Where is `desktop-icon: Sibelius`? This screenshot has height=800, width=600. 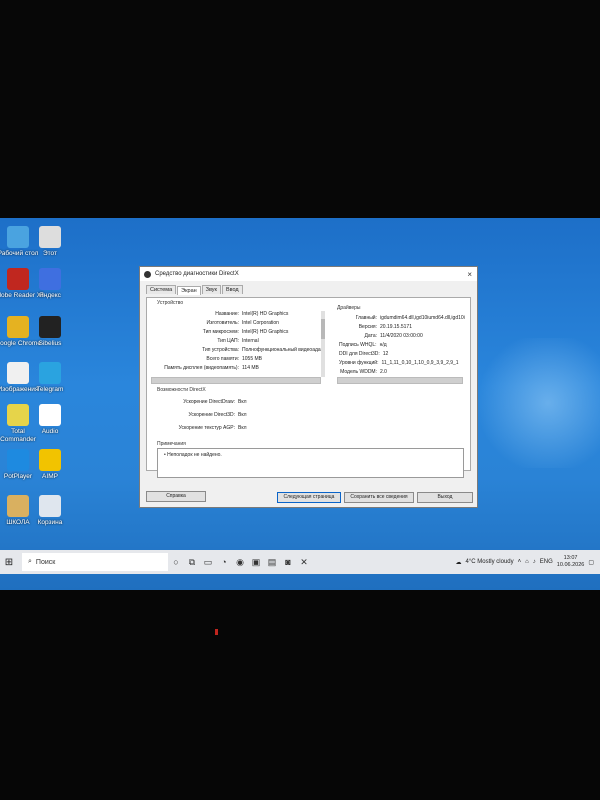
desktop-icon: Sibelius is located at coordinates (50, 332).